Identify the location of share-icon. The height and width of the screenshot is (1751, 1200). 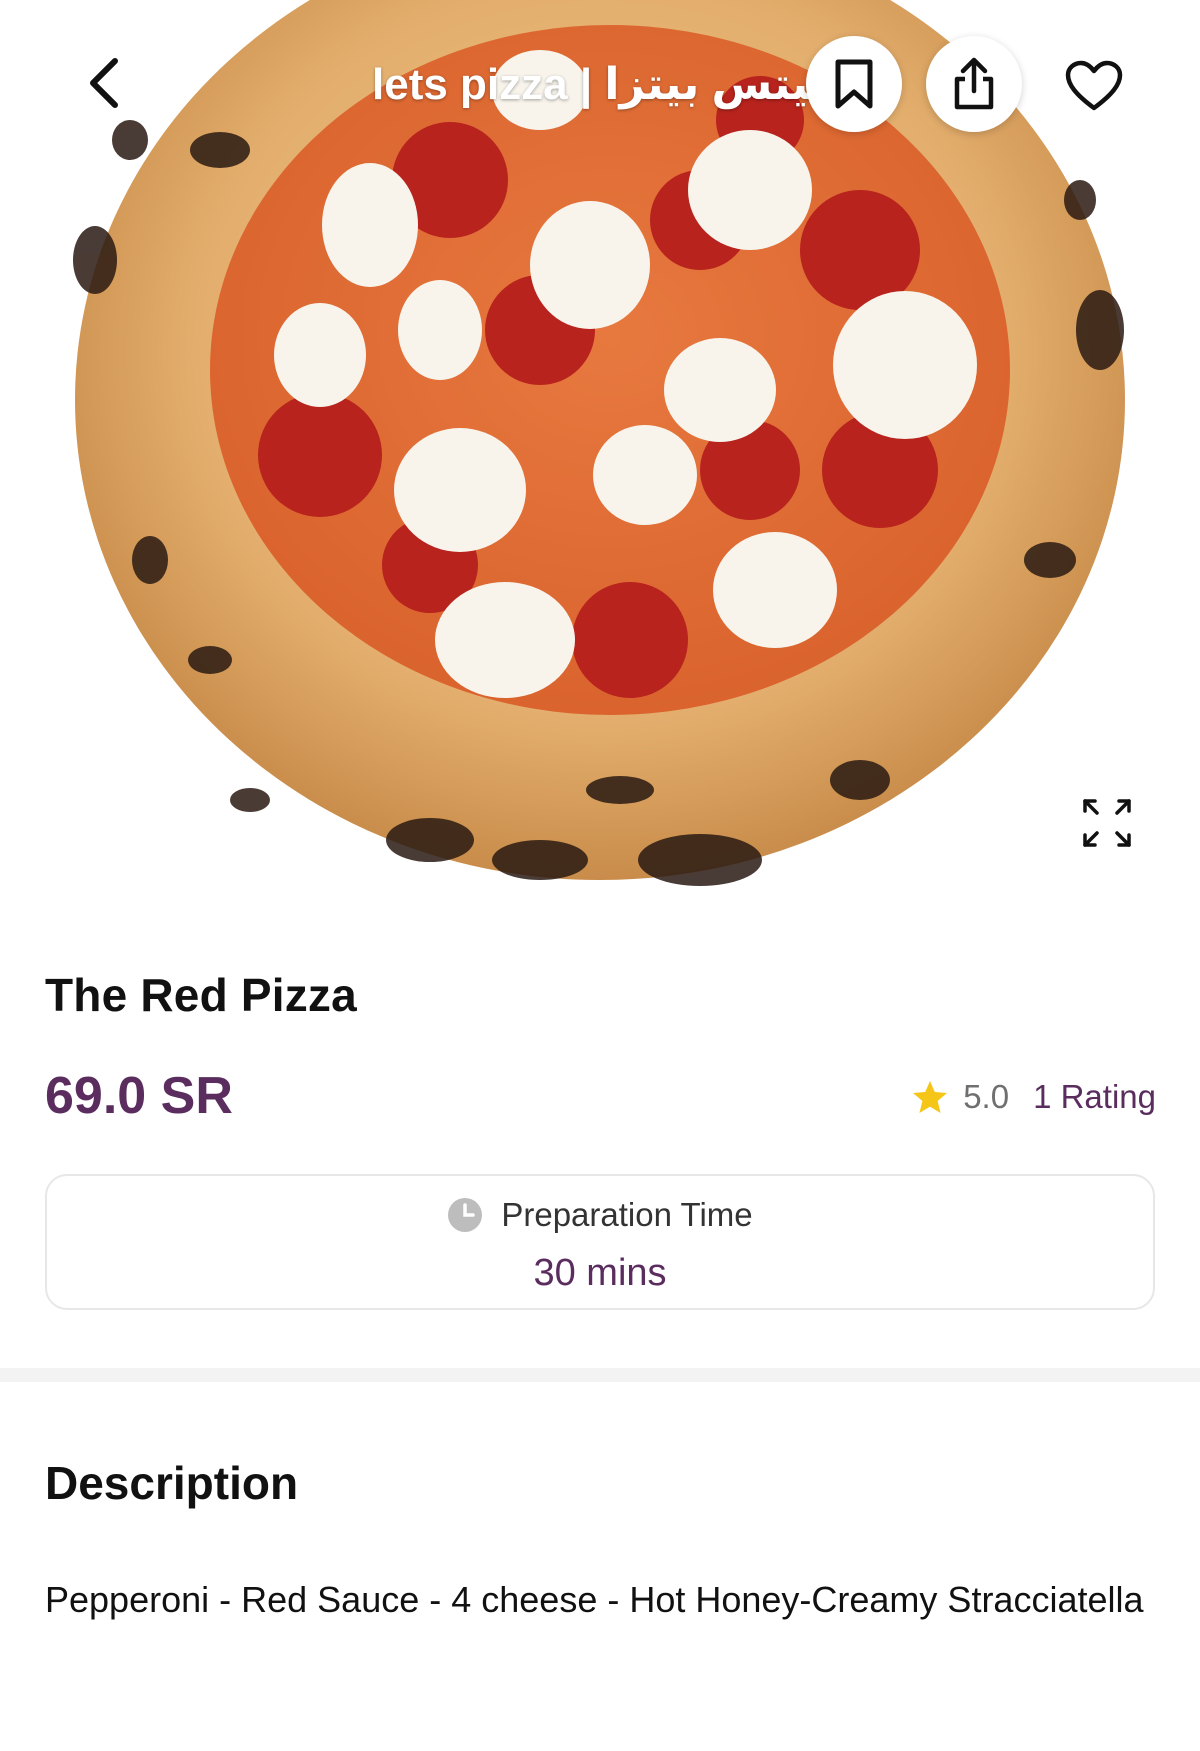
(974, 83).